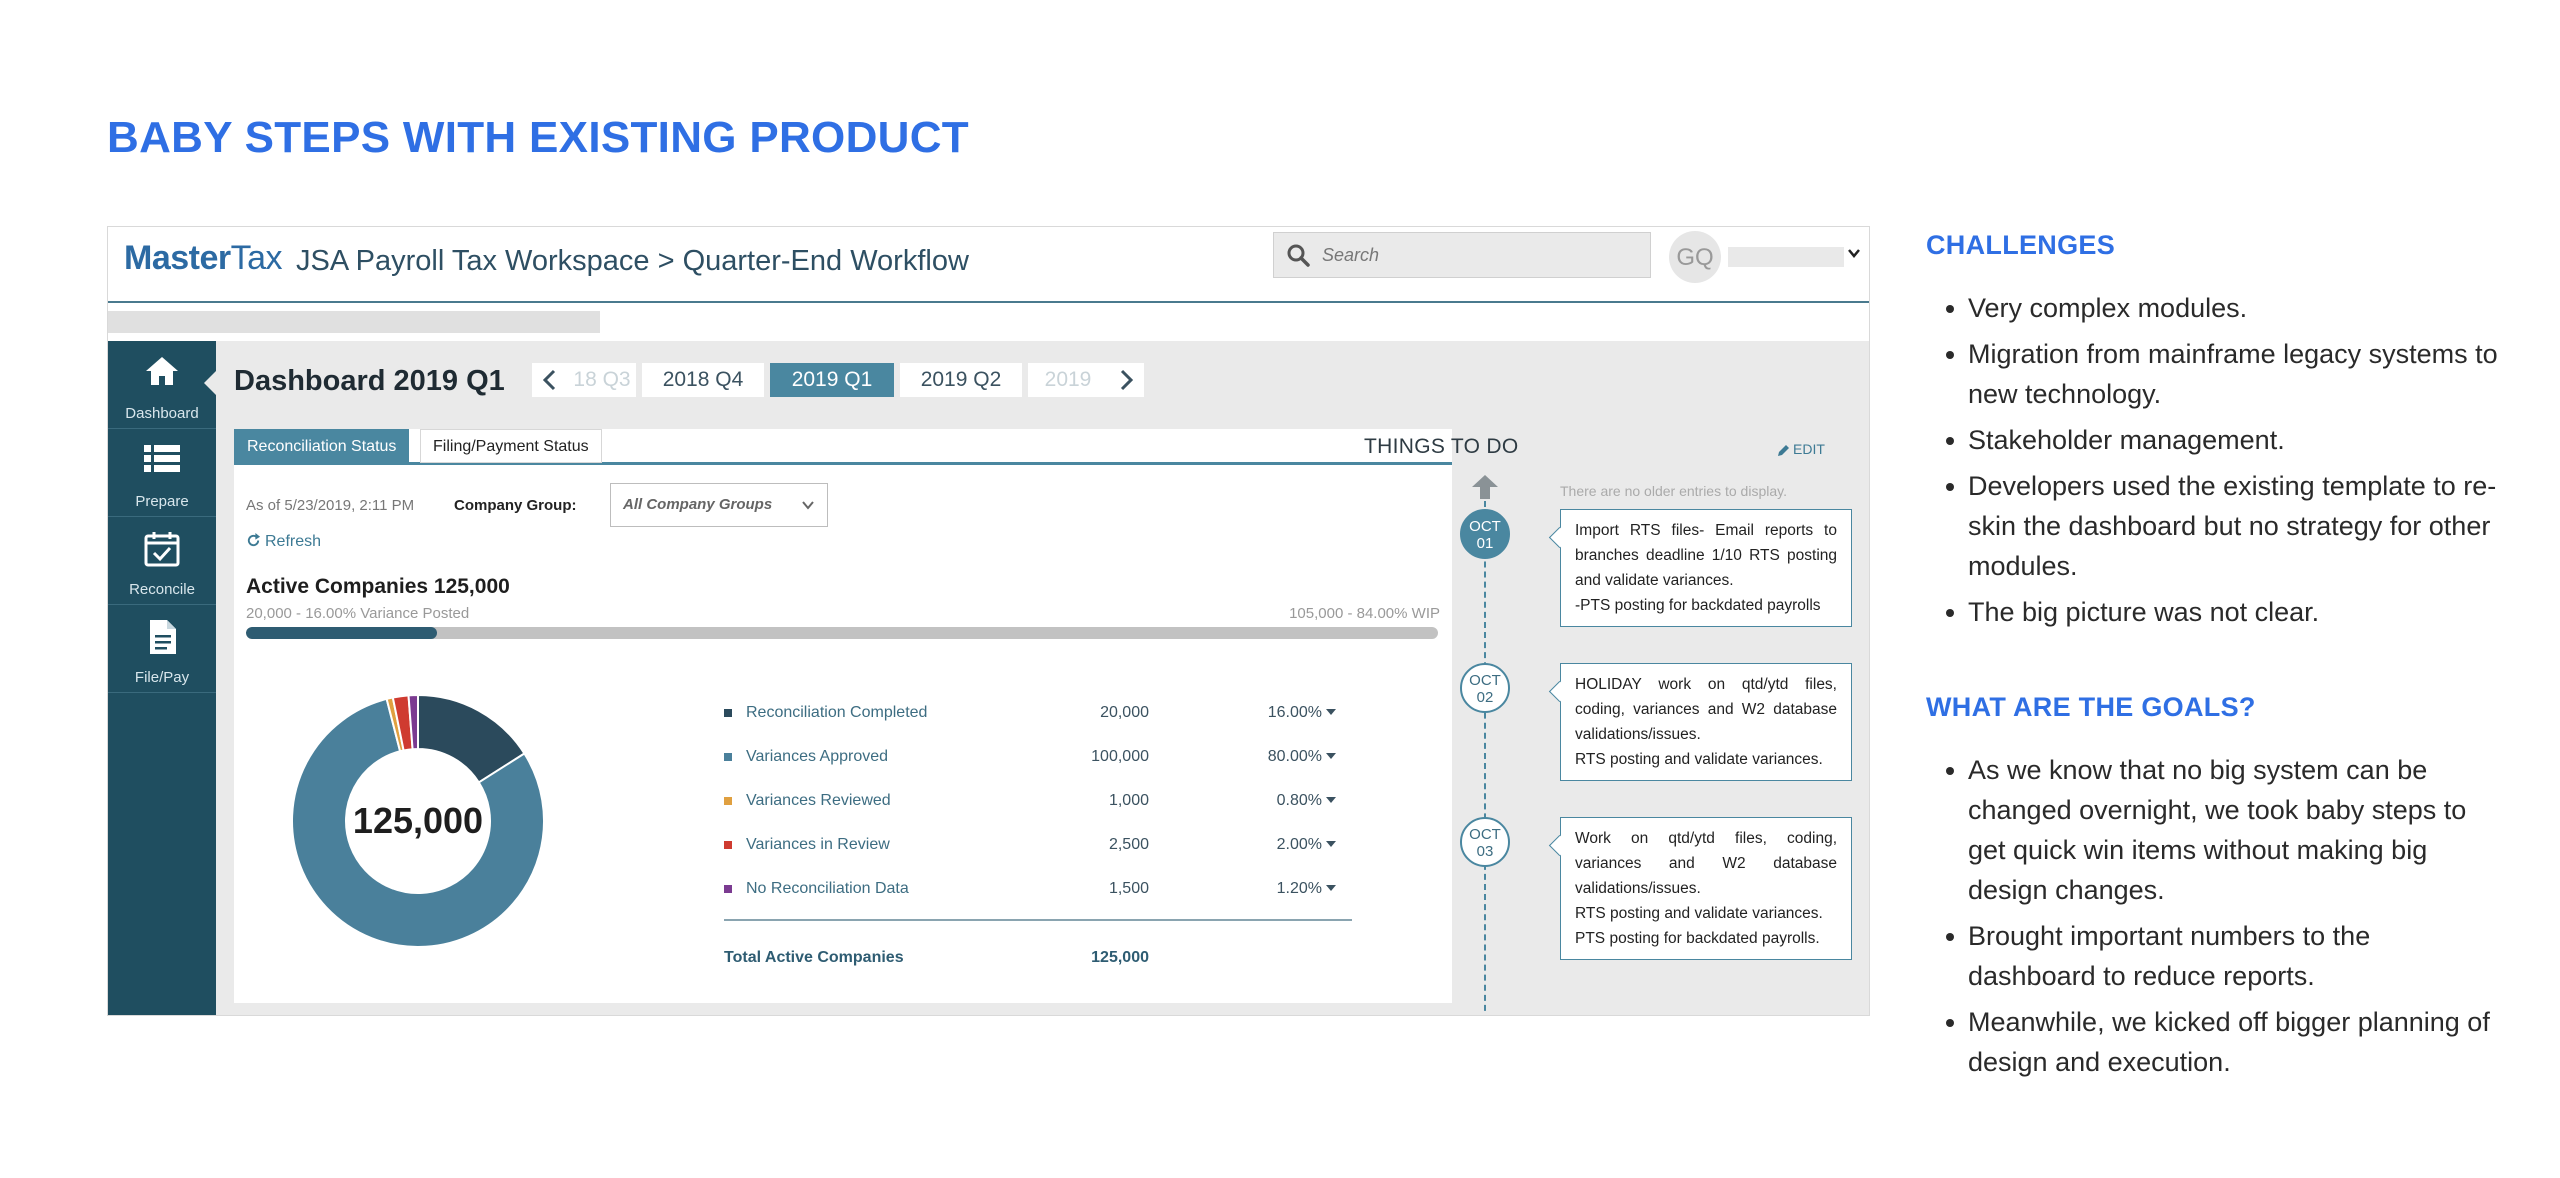 The width and height of the screenshot is (2560, 1178). What do you see at coordinates (961, 380) in the screenshot?
I see `quarter-tab: 2019 Q2` at bounding box center [961, 380].